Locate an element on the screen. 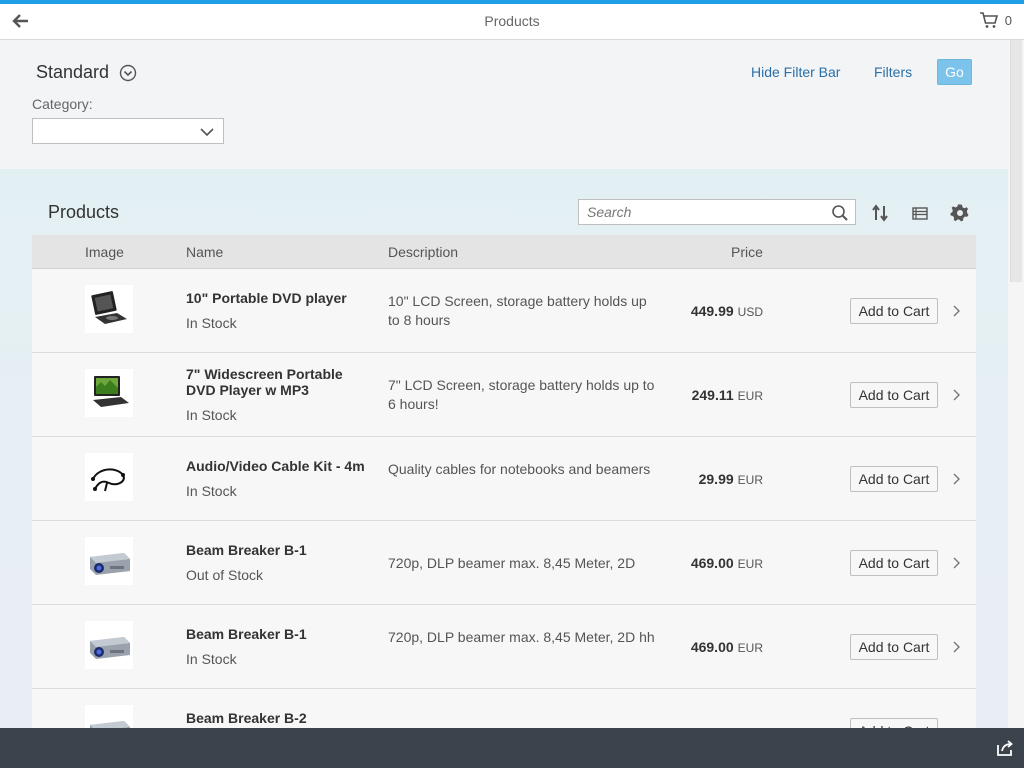  product-name: 10" Portable DVD player is located at coordinates (266, 298).